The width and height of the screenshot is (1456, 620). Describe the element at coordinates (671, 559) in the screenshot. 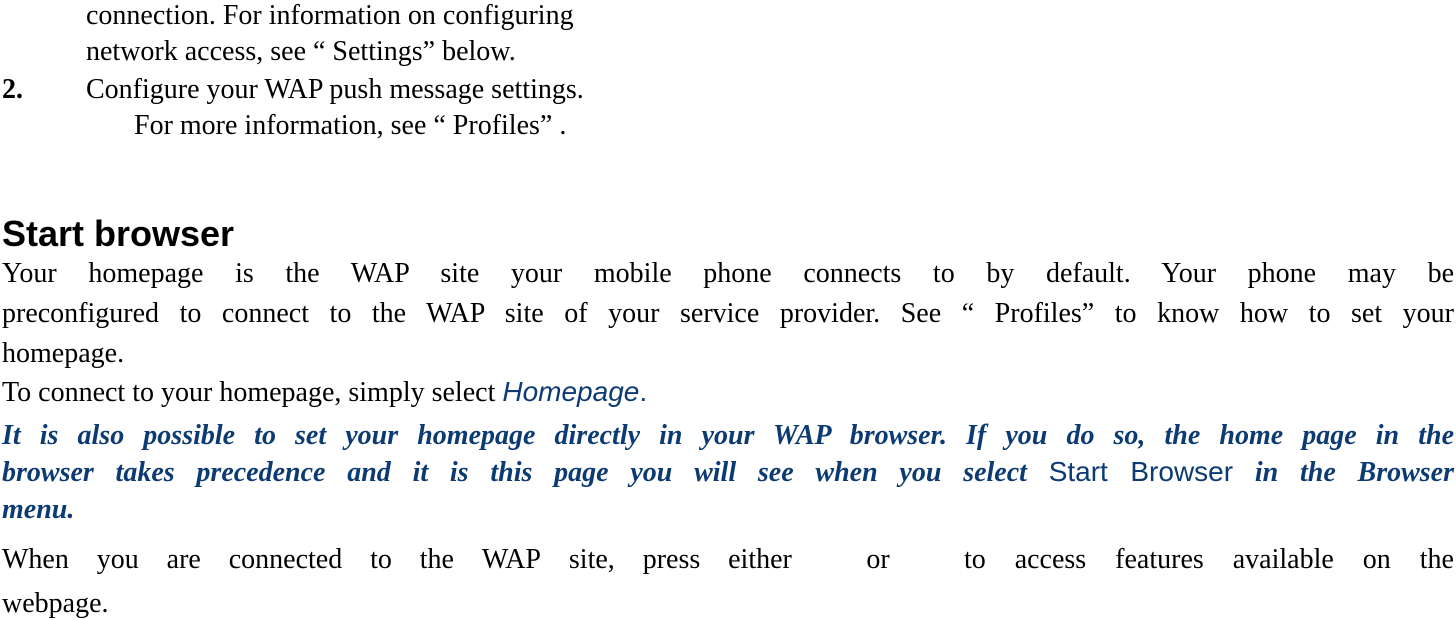

I see `word: press` at that location.